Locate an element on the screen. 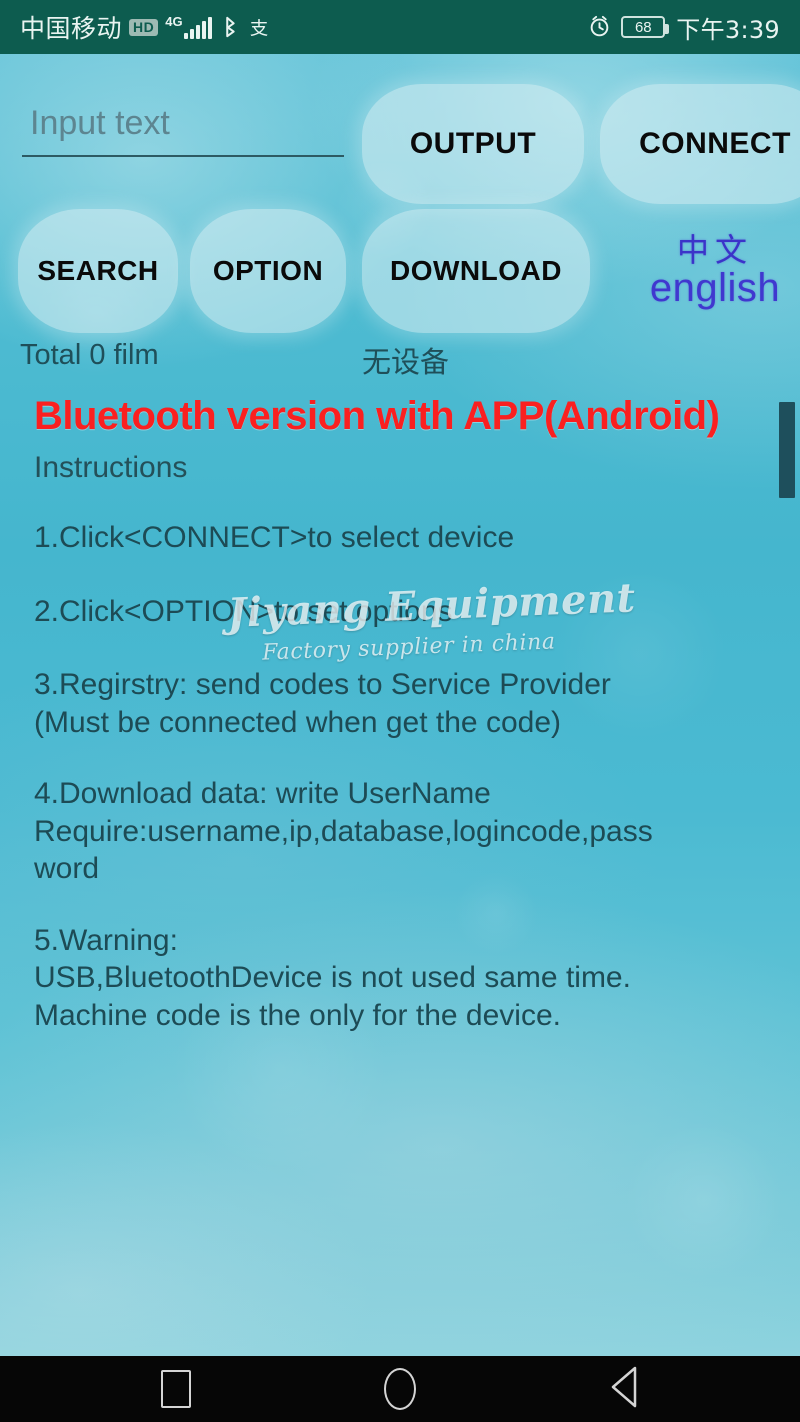  download-button: DOWNLOAD is located at coordinates (476, 271).